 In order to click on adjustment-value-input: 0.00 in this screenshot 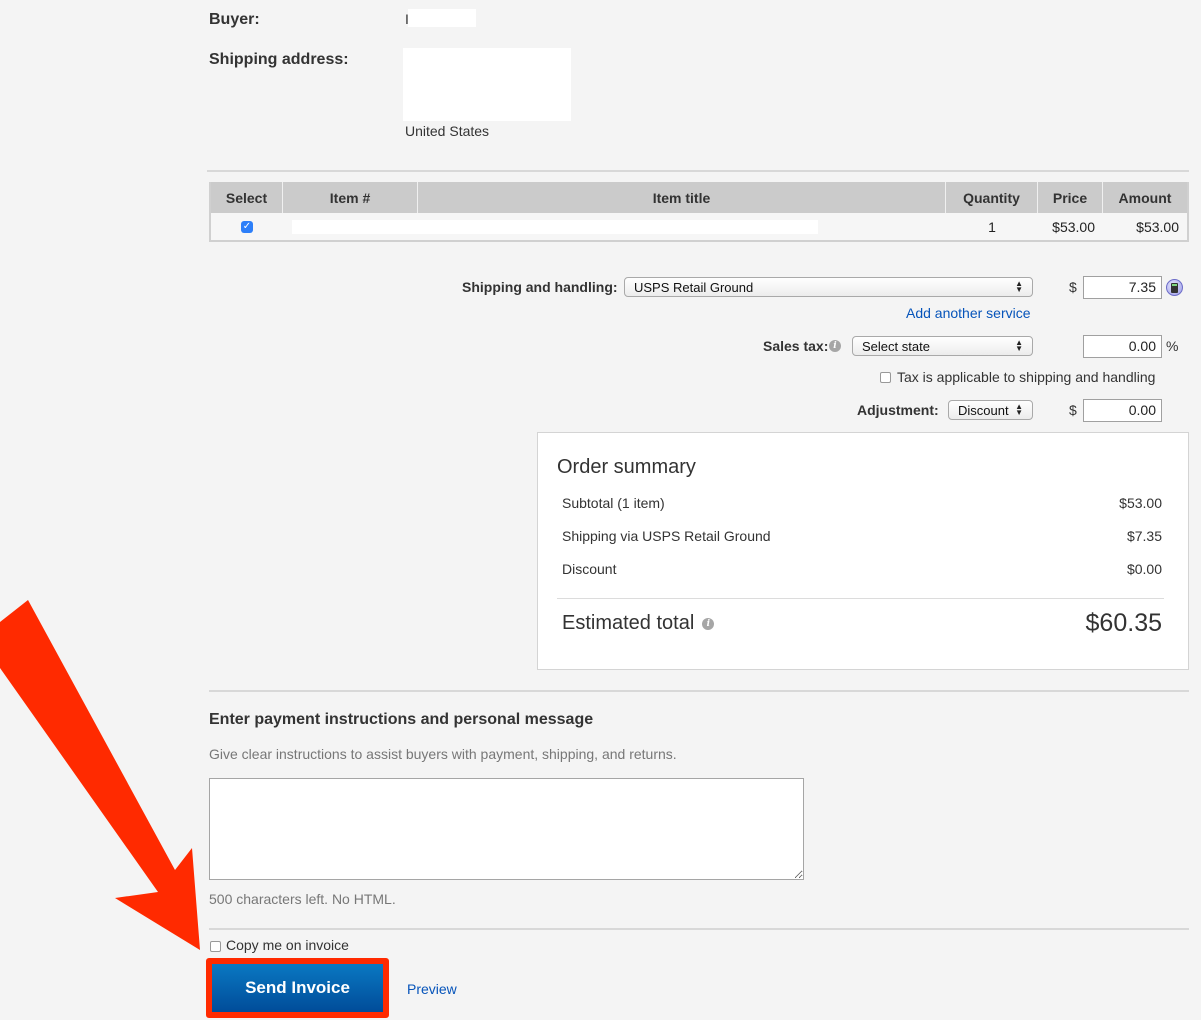, I will do `click(1122, 410)`.